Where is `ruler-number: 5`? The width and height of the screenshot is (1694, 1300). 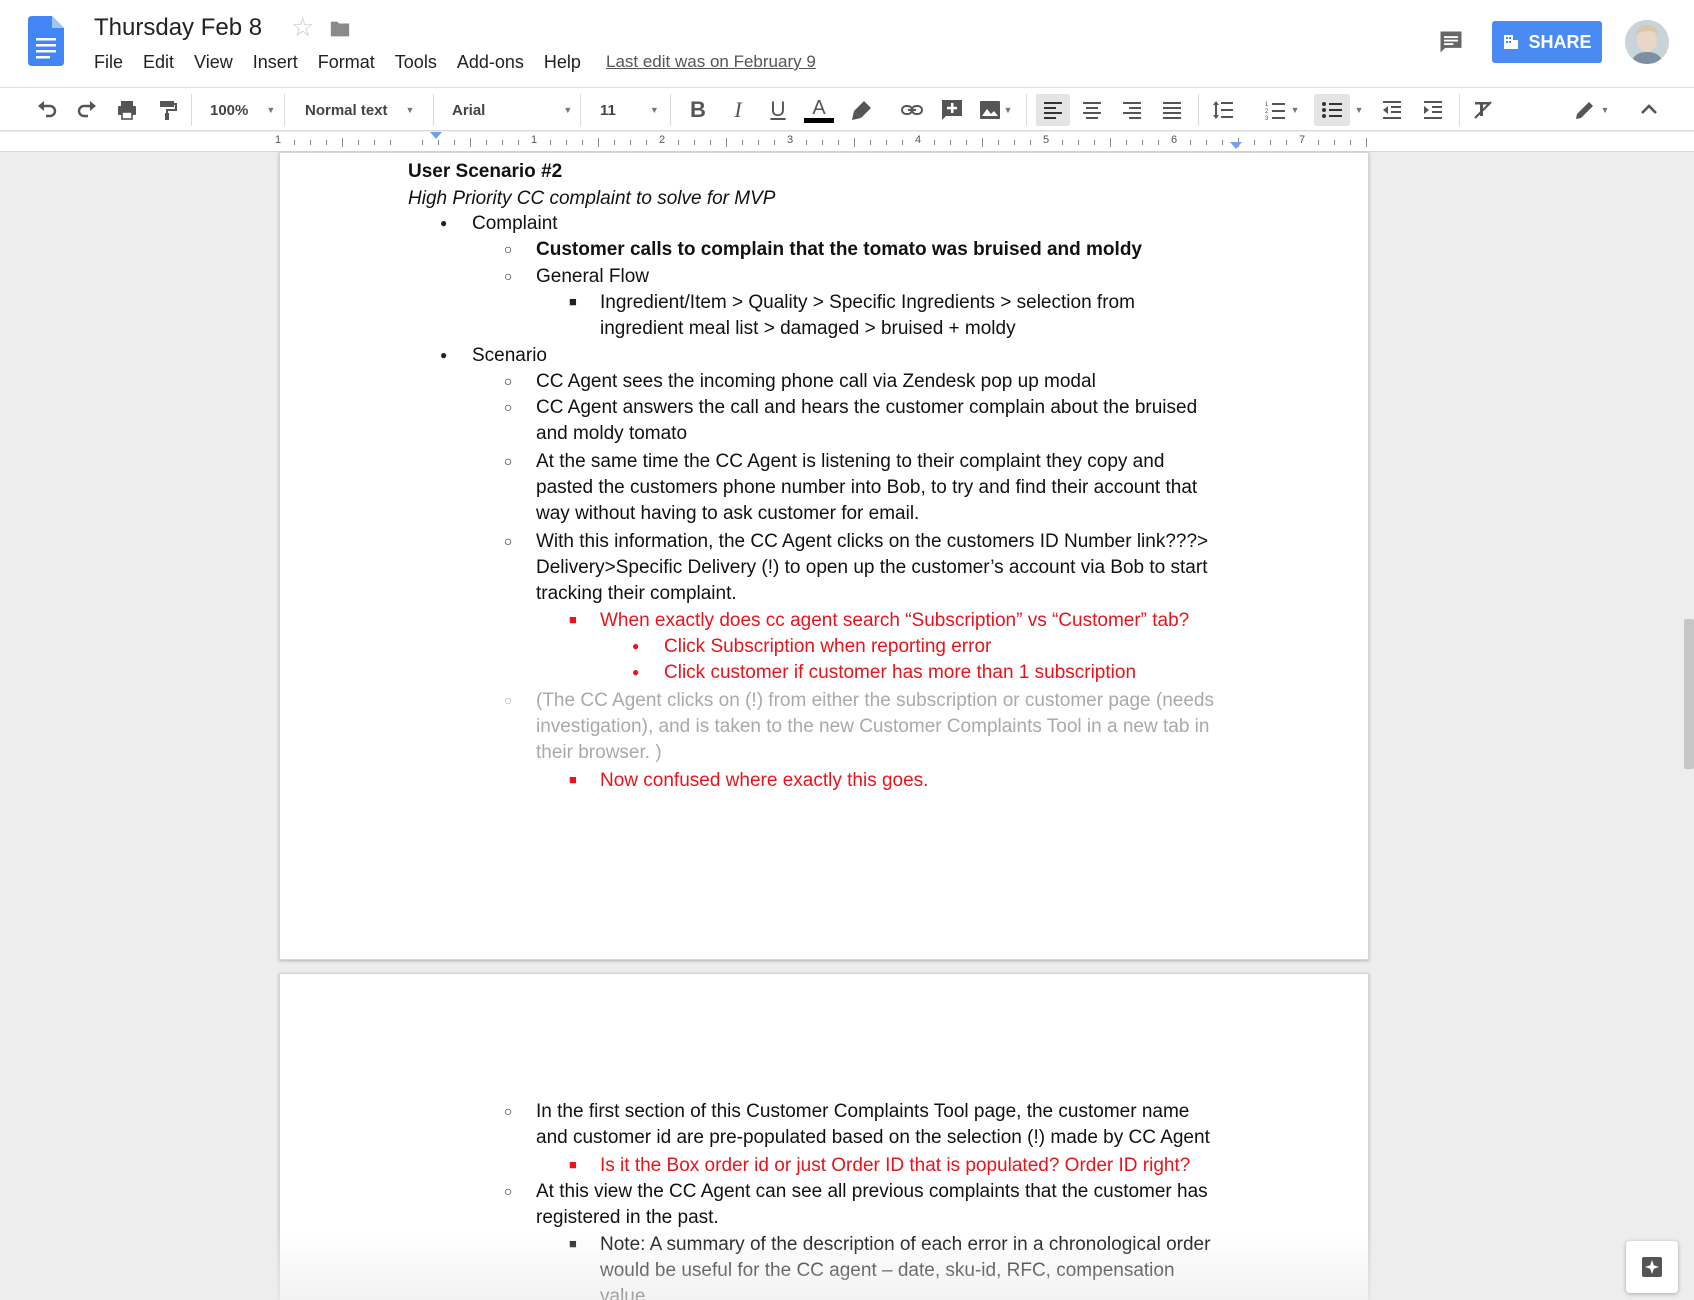 ruler-number: 5 is located at coordinates (1046, 140).